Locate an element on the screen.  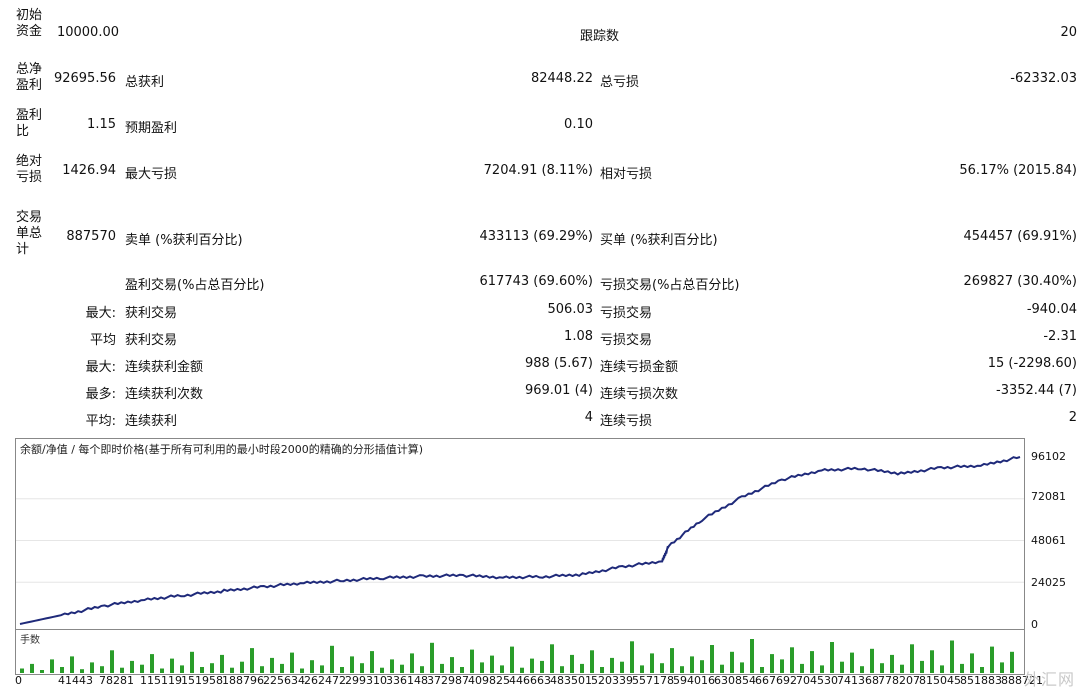
x-tick: 815045 is located at coordinates (940, 680).